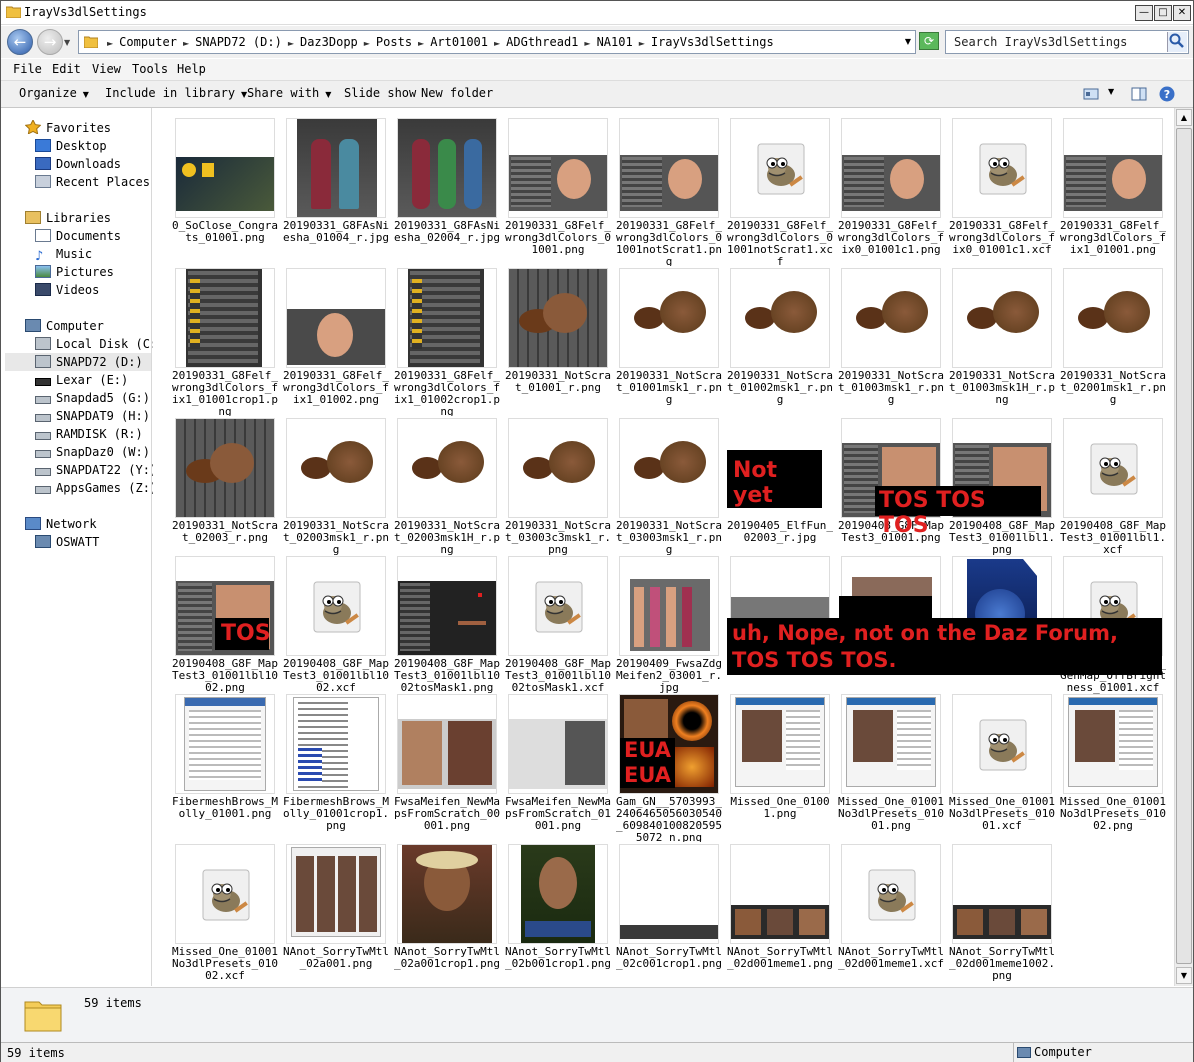  What do you see at coordinates (1182, 13) in the screenshot?
I see `close-button: ✕` at bounding box center [1182, 13].